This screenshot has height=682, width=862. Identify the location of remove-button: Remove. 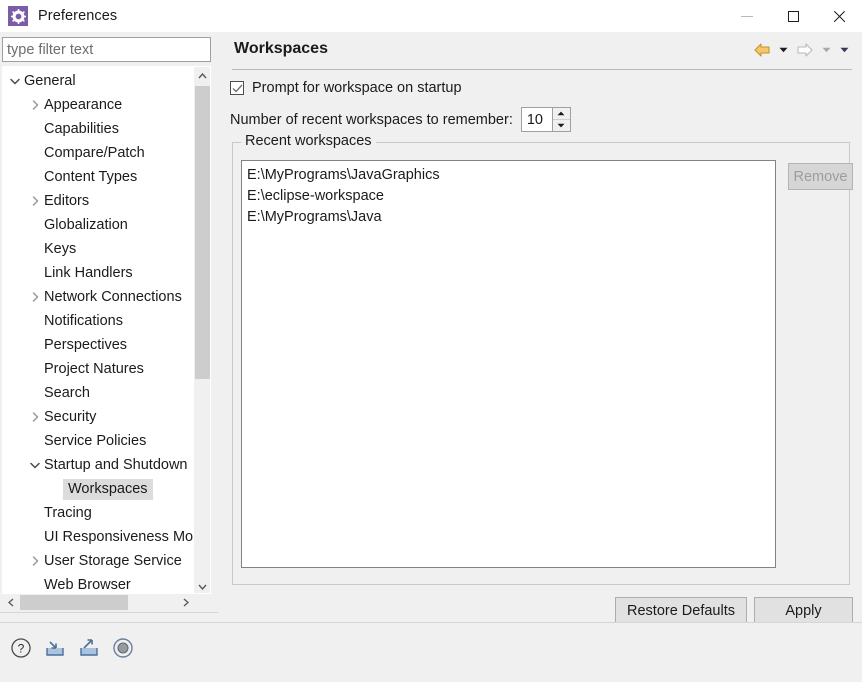
(820, 176).